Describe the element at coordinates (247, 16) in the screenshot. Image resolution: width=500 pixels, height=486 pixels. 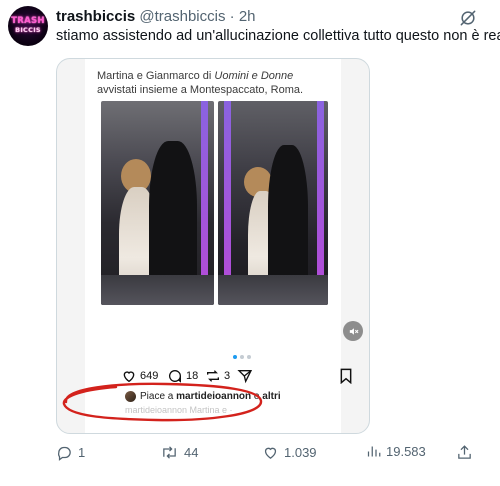
I see `timestamp: 2h` at that location.